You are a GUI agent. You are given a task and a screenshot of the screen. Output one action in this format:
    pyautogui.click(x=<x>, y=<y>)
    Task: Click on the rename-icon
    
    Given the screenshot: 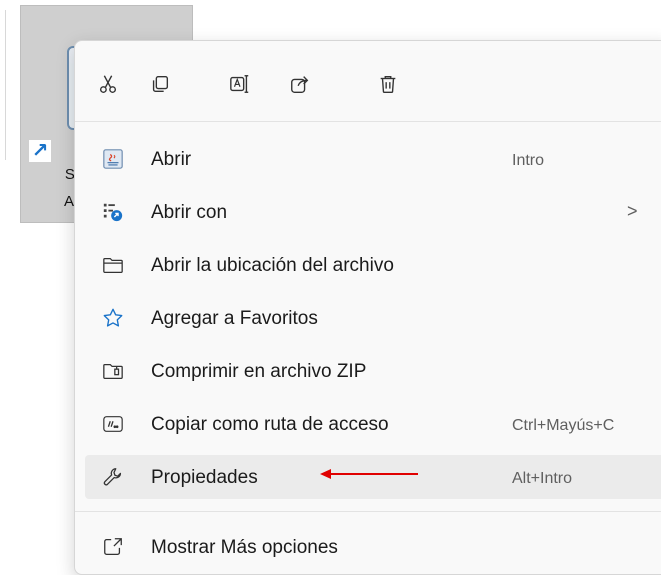 What is the action you would take?
    pyautogui.click(x=239, y=84)
    